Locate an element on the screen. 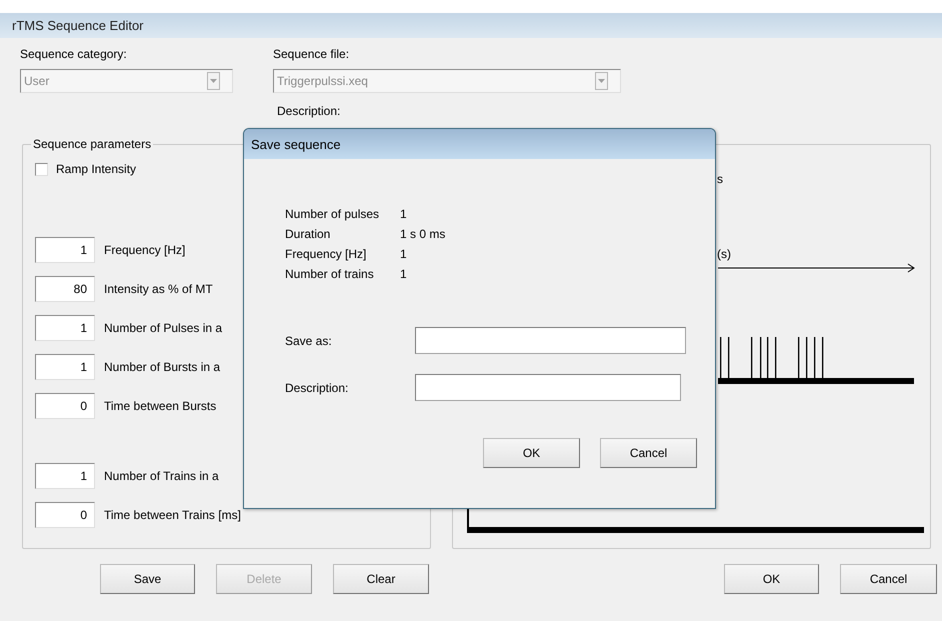 The width and height of the screenshot is (942, 621). dialog-button: Clear is located at coordinates (381, 579).